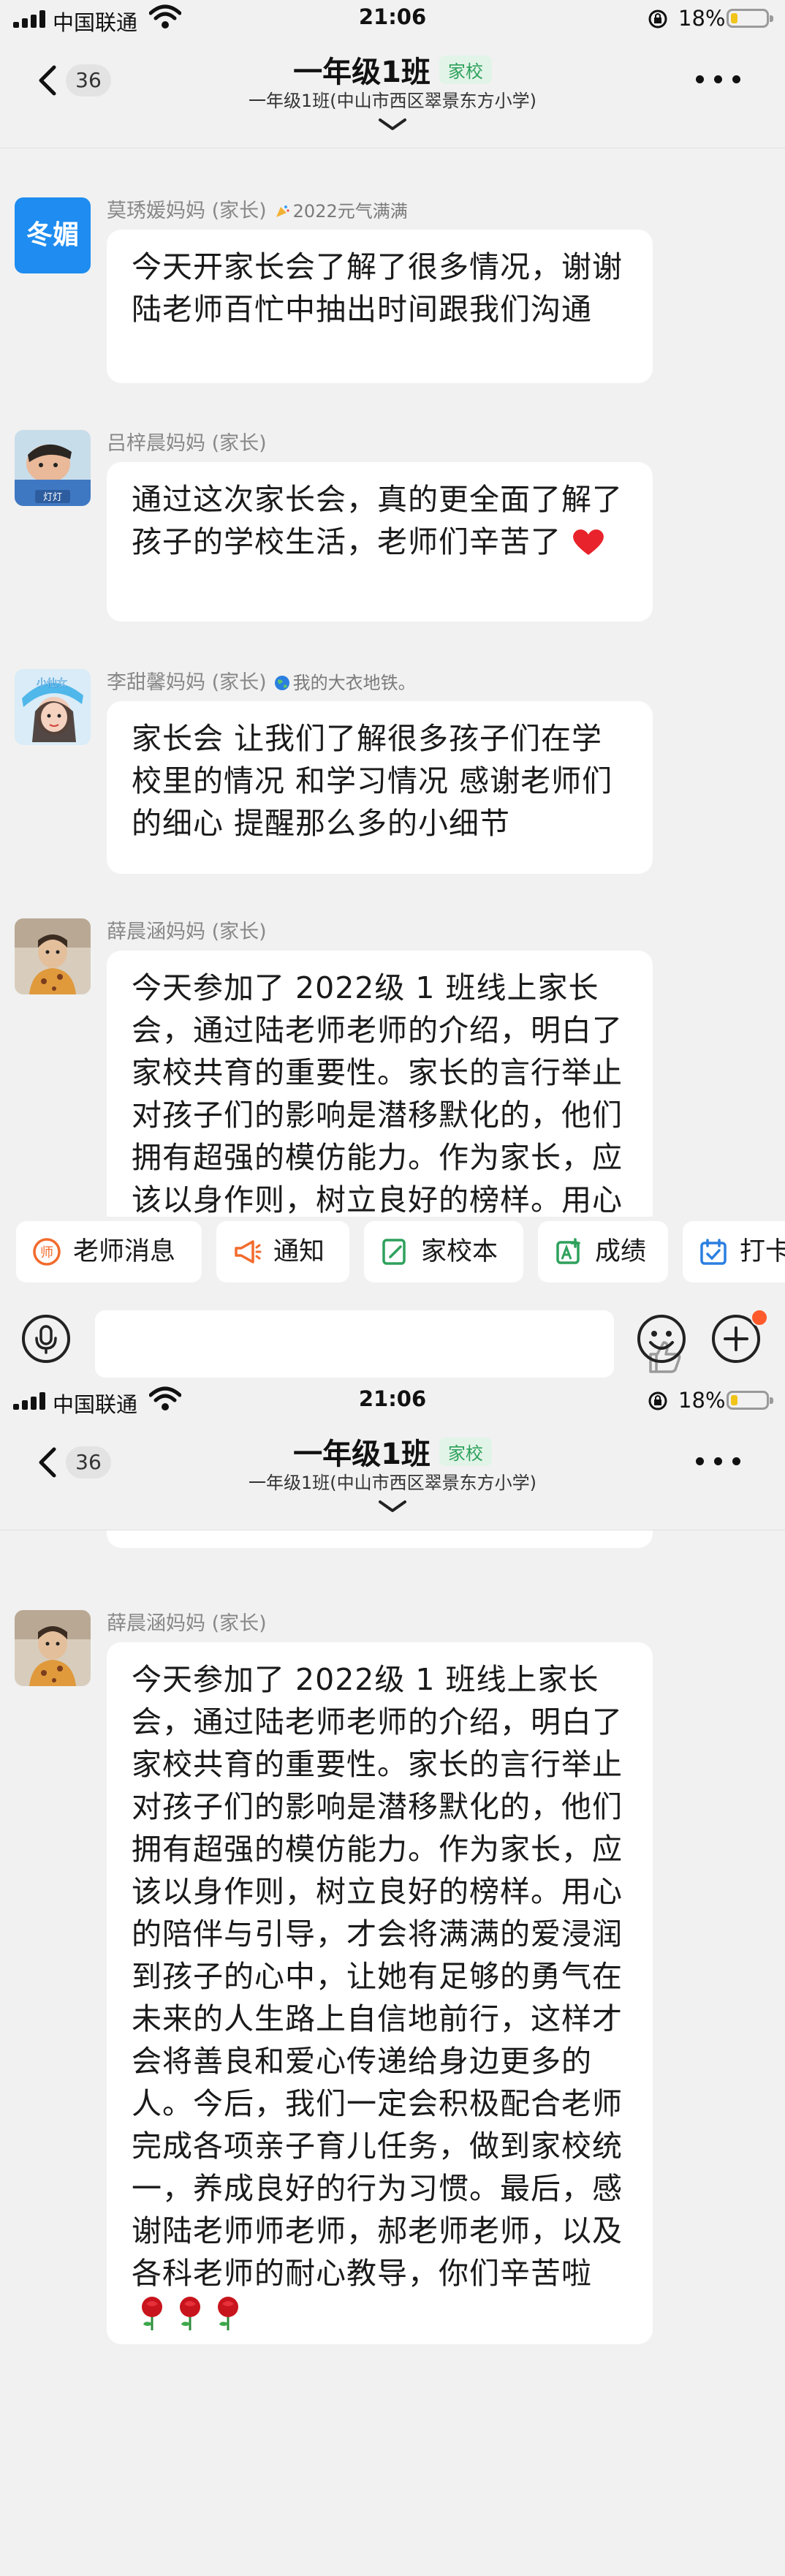 This screenshot has width=785, height=2576. What do you see at coordinates (377, 520) in the screenshot?
I see `message-text: 通过这次家长会，真的更全面了解了孩子的学校生活，老师们辛苦了` at bounding box center [377, 520].